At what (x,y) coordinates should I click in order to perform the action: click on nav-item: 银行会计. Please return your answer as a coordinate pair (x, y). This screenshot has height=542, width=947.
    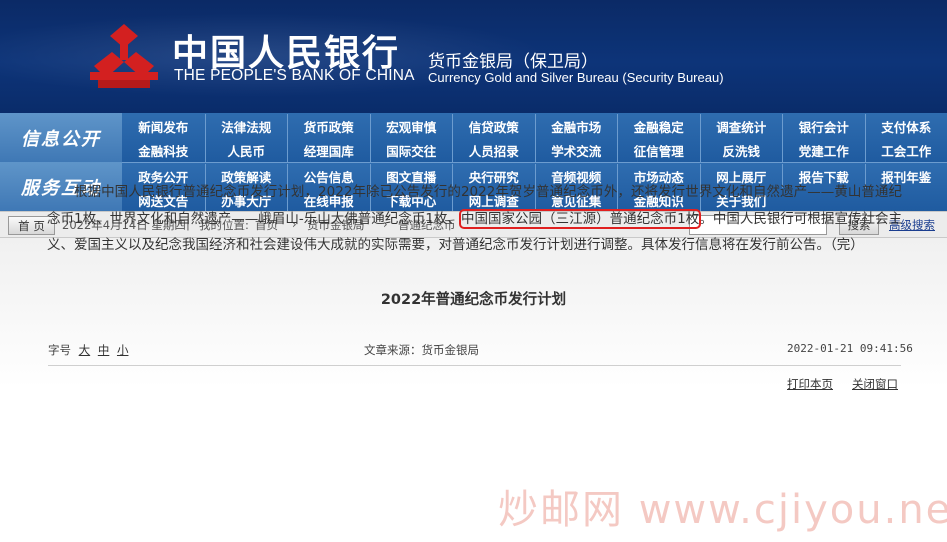
    Looking at the image, I should click on (823, 126).